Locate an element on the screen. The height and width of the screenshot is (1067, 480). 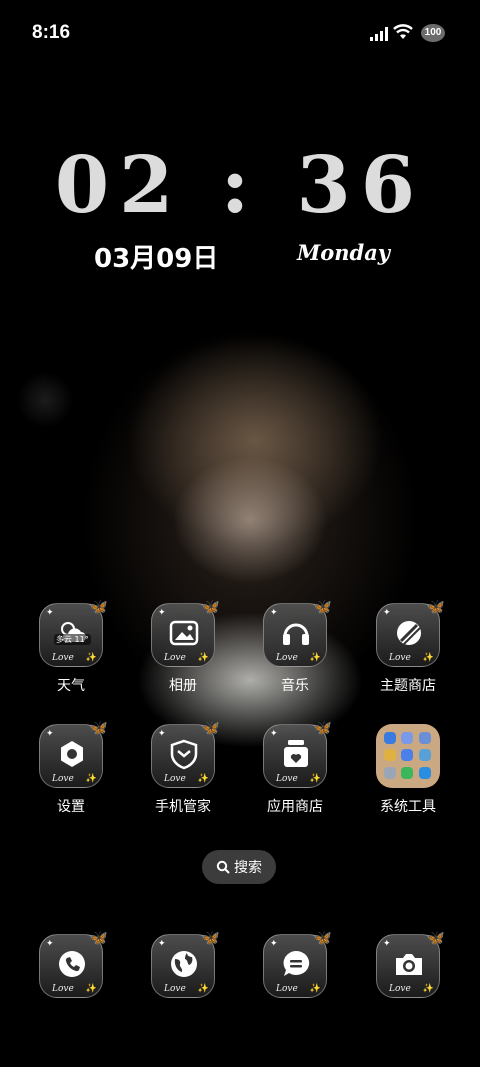
dock-phone: ✦ Love ✨ 🦋 is located at coordinates (71, 963).